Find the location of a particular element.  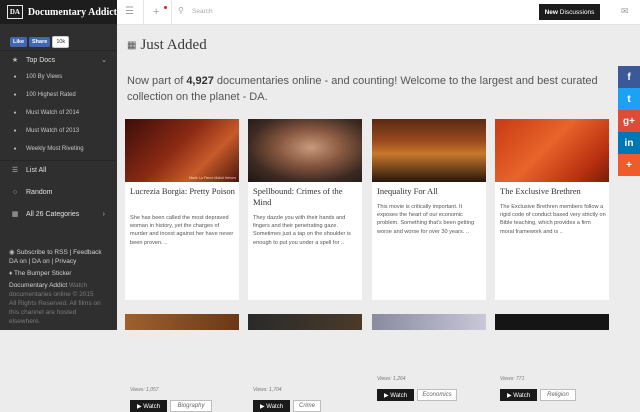

footer-line: documentaries online © 2015 is located at coordinates (51, 294).